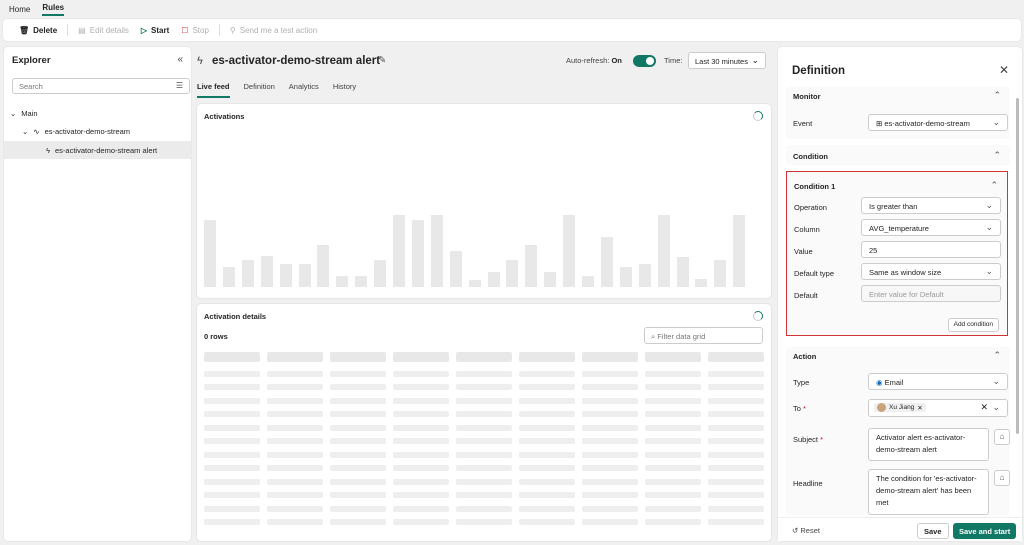  I want to click on top-nav: Home Rules, so click(512, 8).